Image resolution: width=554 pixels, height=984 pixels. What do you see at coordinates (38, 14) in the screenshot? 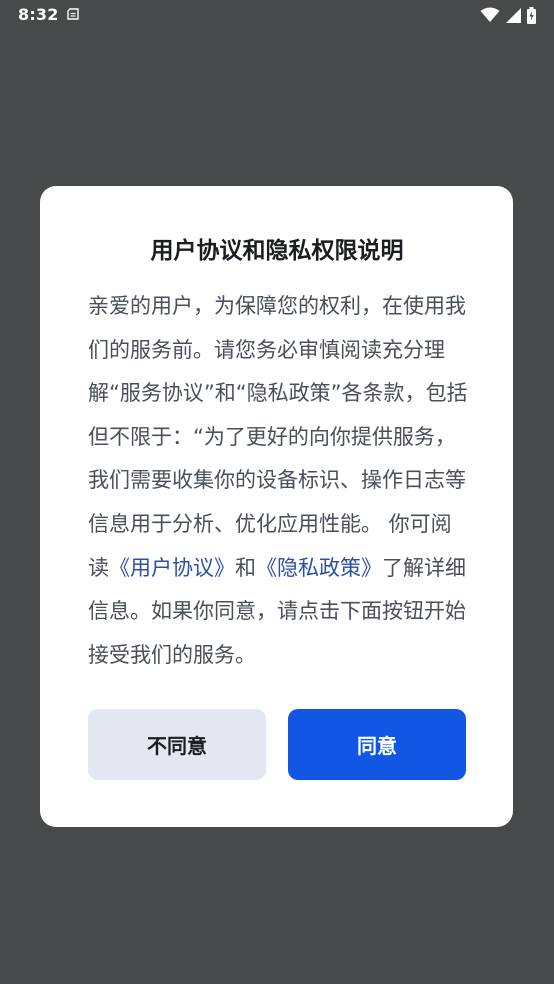
I see `status-time: 8:32` at bounding box center [38, 14].